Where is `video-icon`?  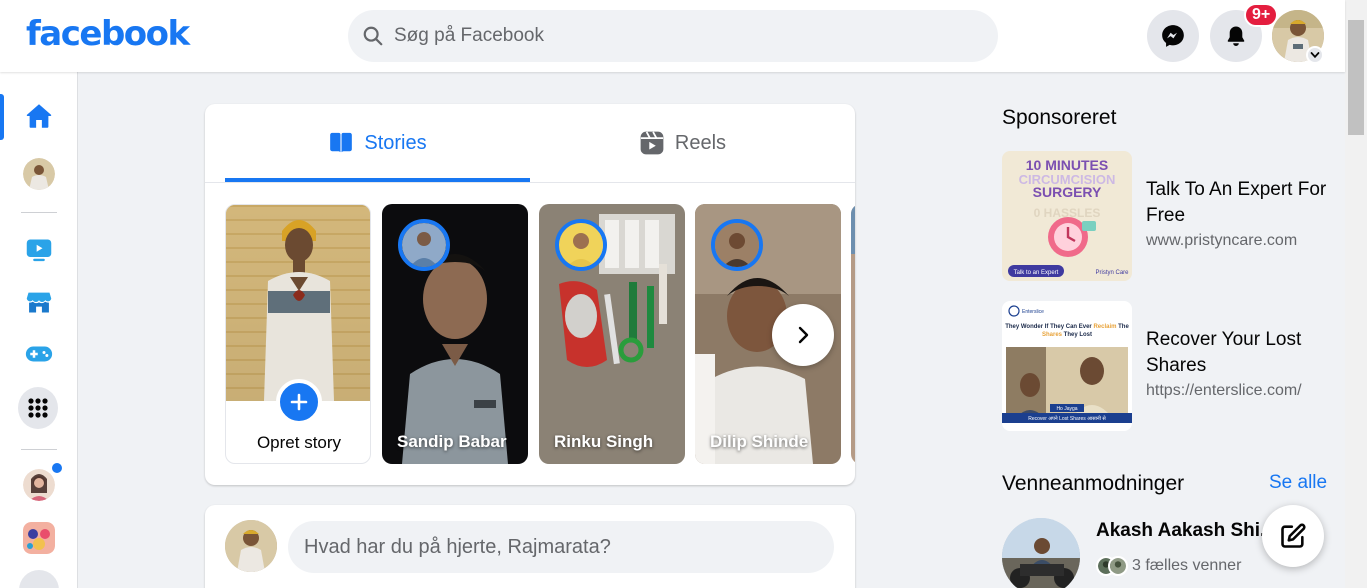 video-icon is located at coordinates (39, 250).